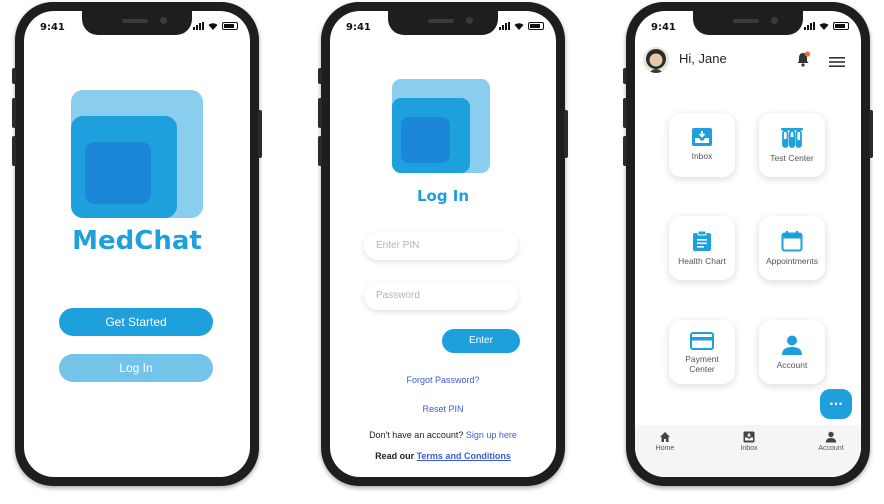 The image size is (884, 504). I want to click on read-our-text: Read our, so click(395, 456).